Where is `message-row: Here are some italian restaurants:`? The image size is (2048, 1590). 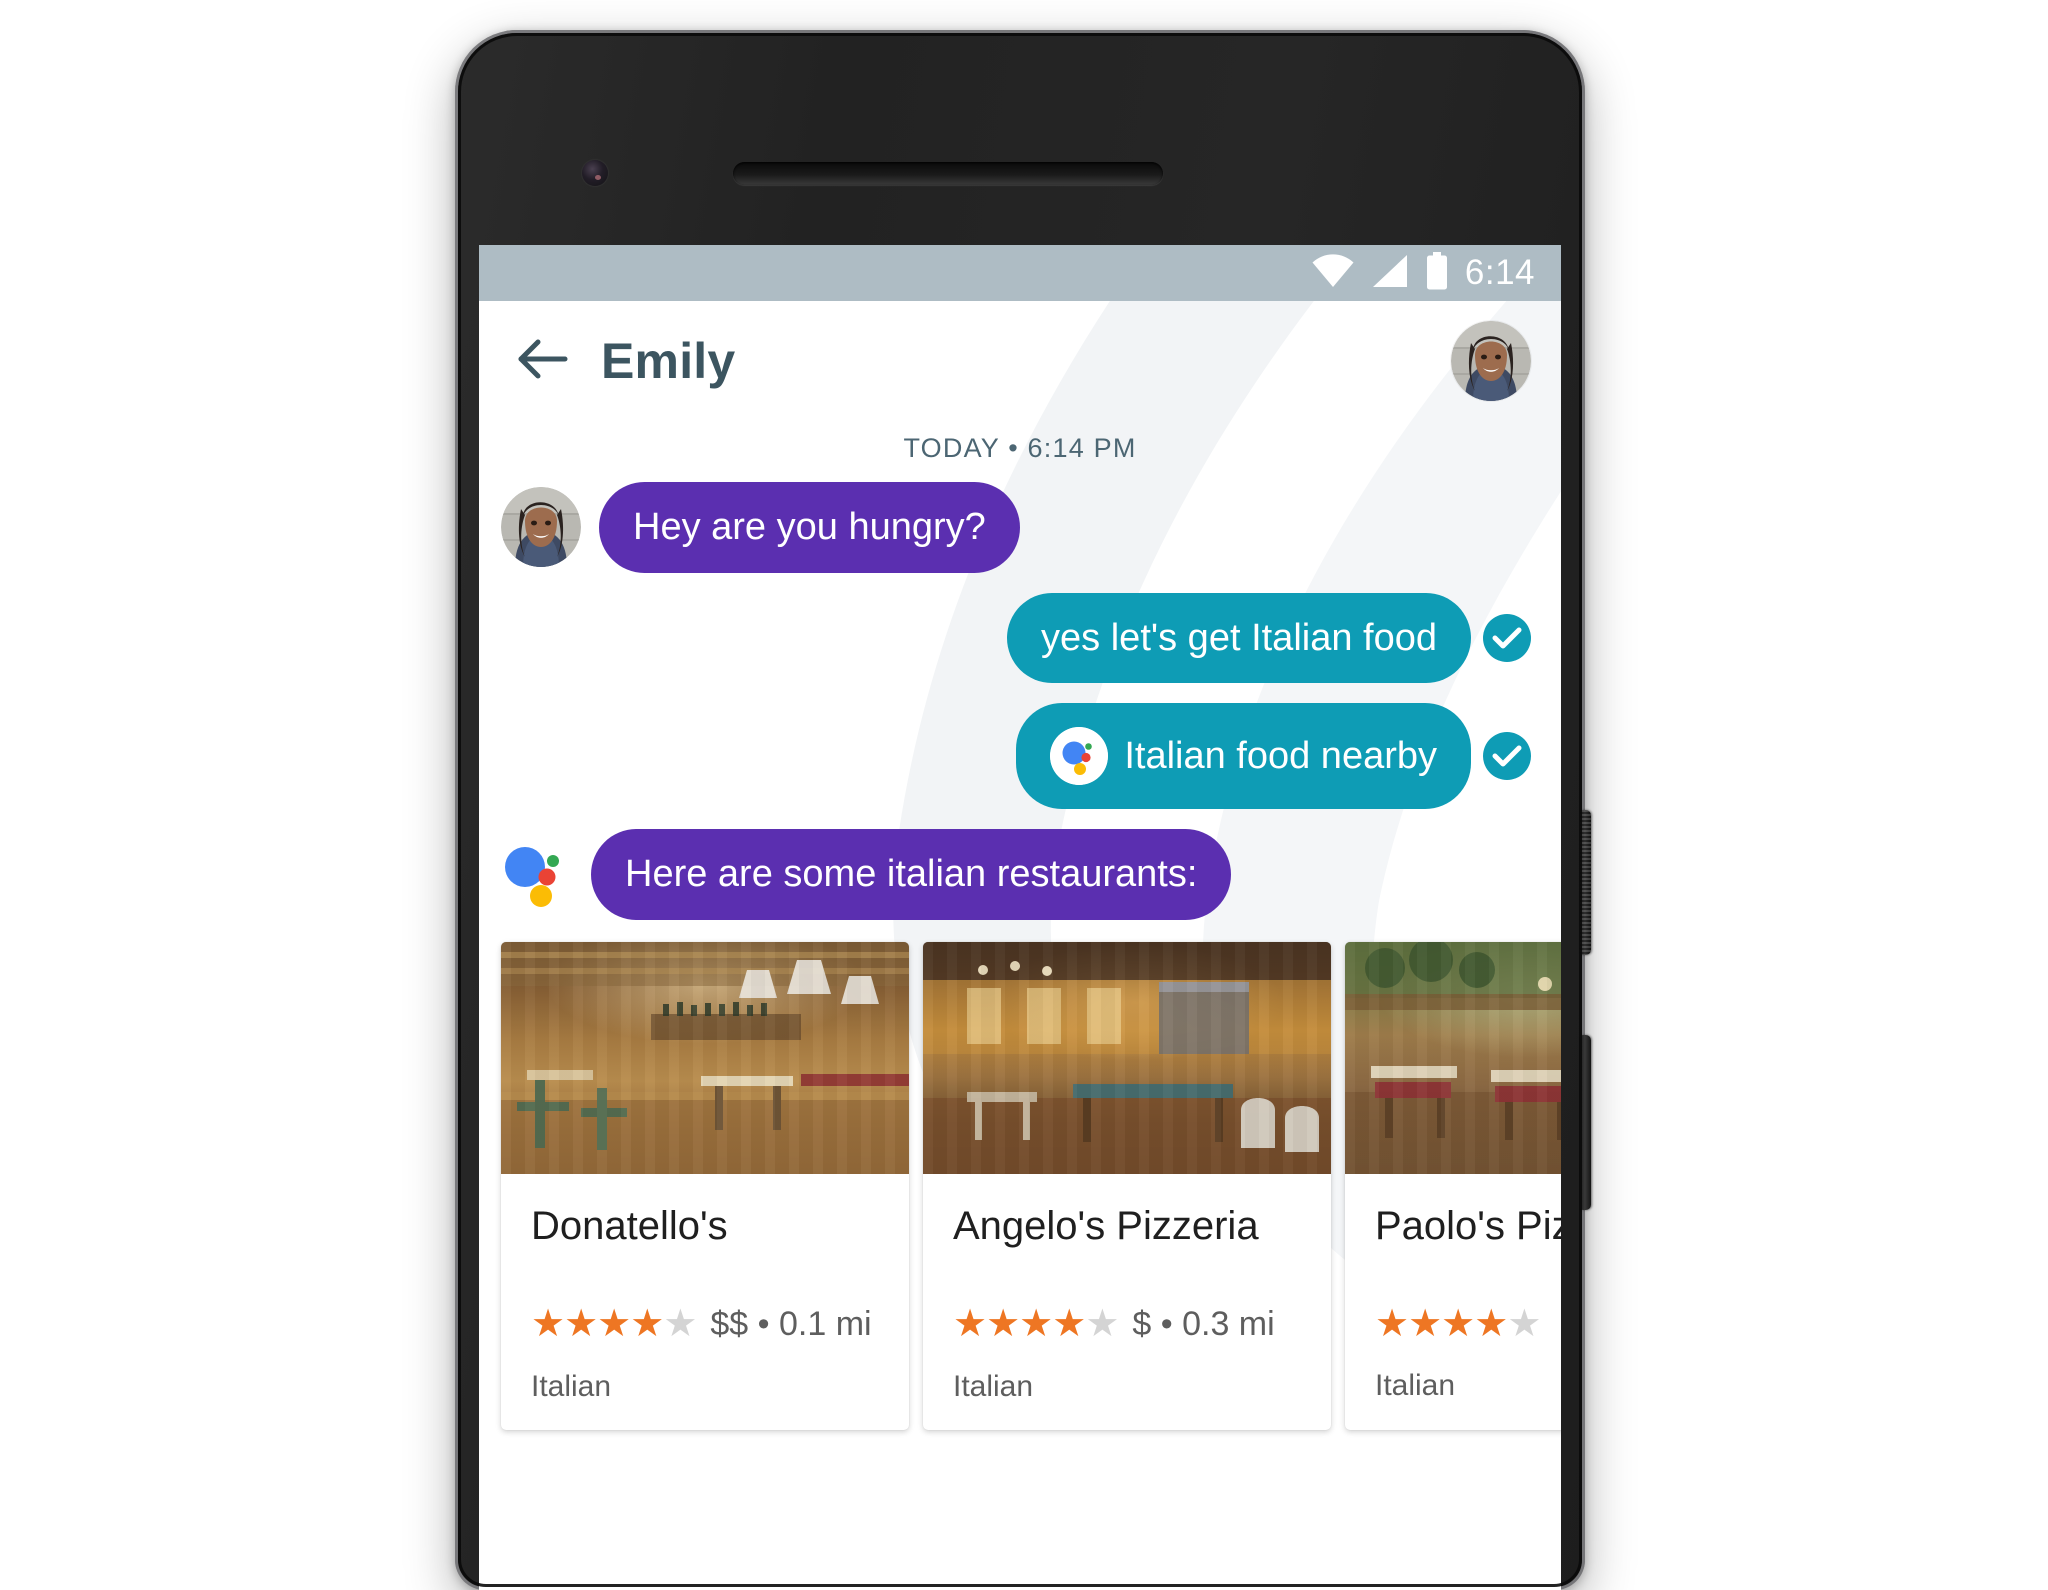 message-row: Here are some italian restaurants: is located at coordinates (1016, 874).